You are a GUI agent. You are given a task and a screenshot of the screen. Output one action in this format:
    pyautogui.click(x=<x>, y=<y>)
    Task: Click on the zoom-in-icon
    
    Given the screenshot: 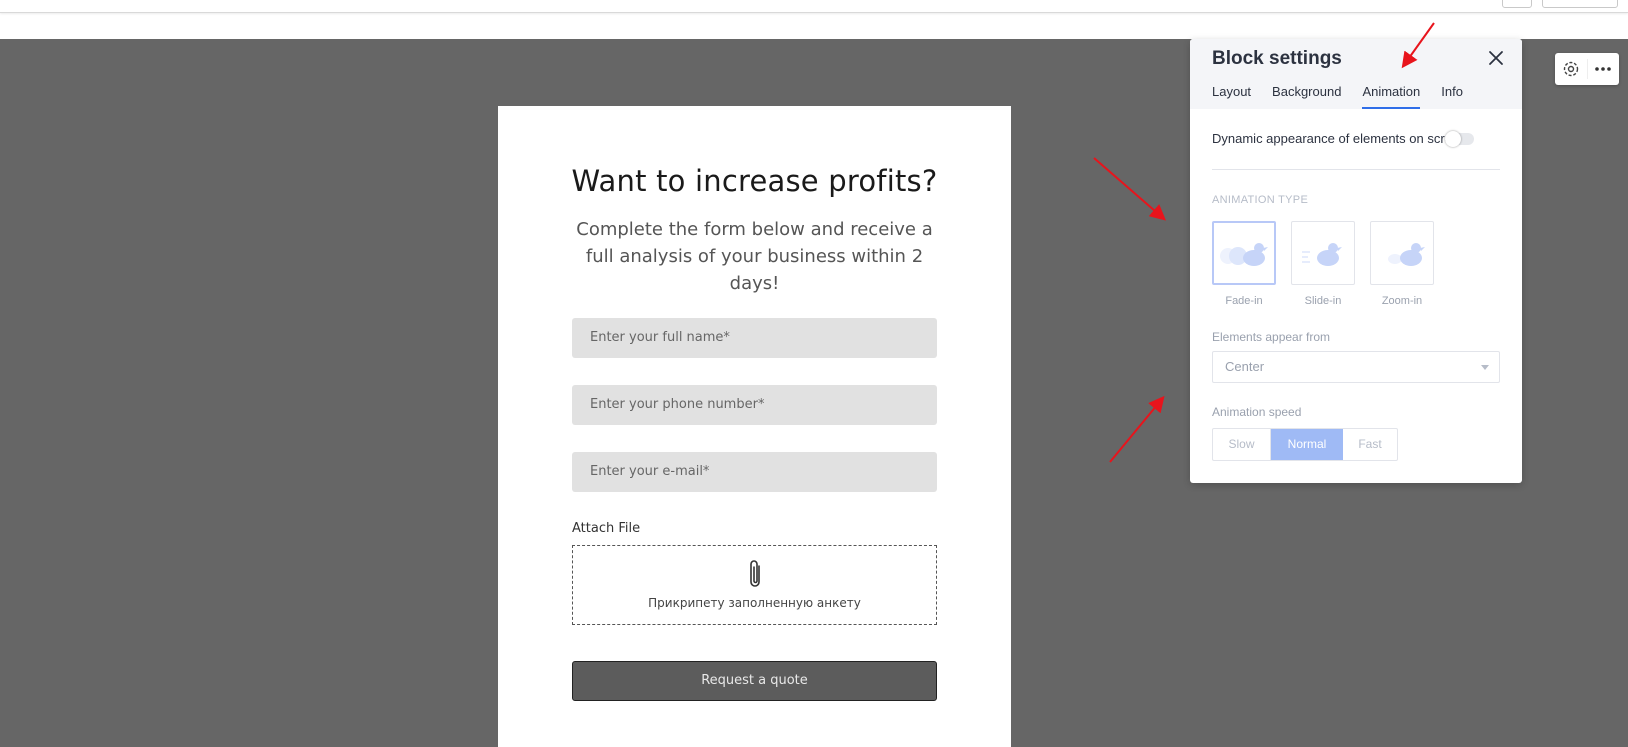 What is the action you would take?
    pyautogui.click(x=1406, y=254)
    